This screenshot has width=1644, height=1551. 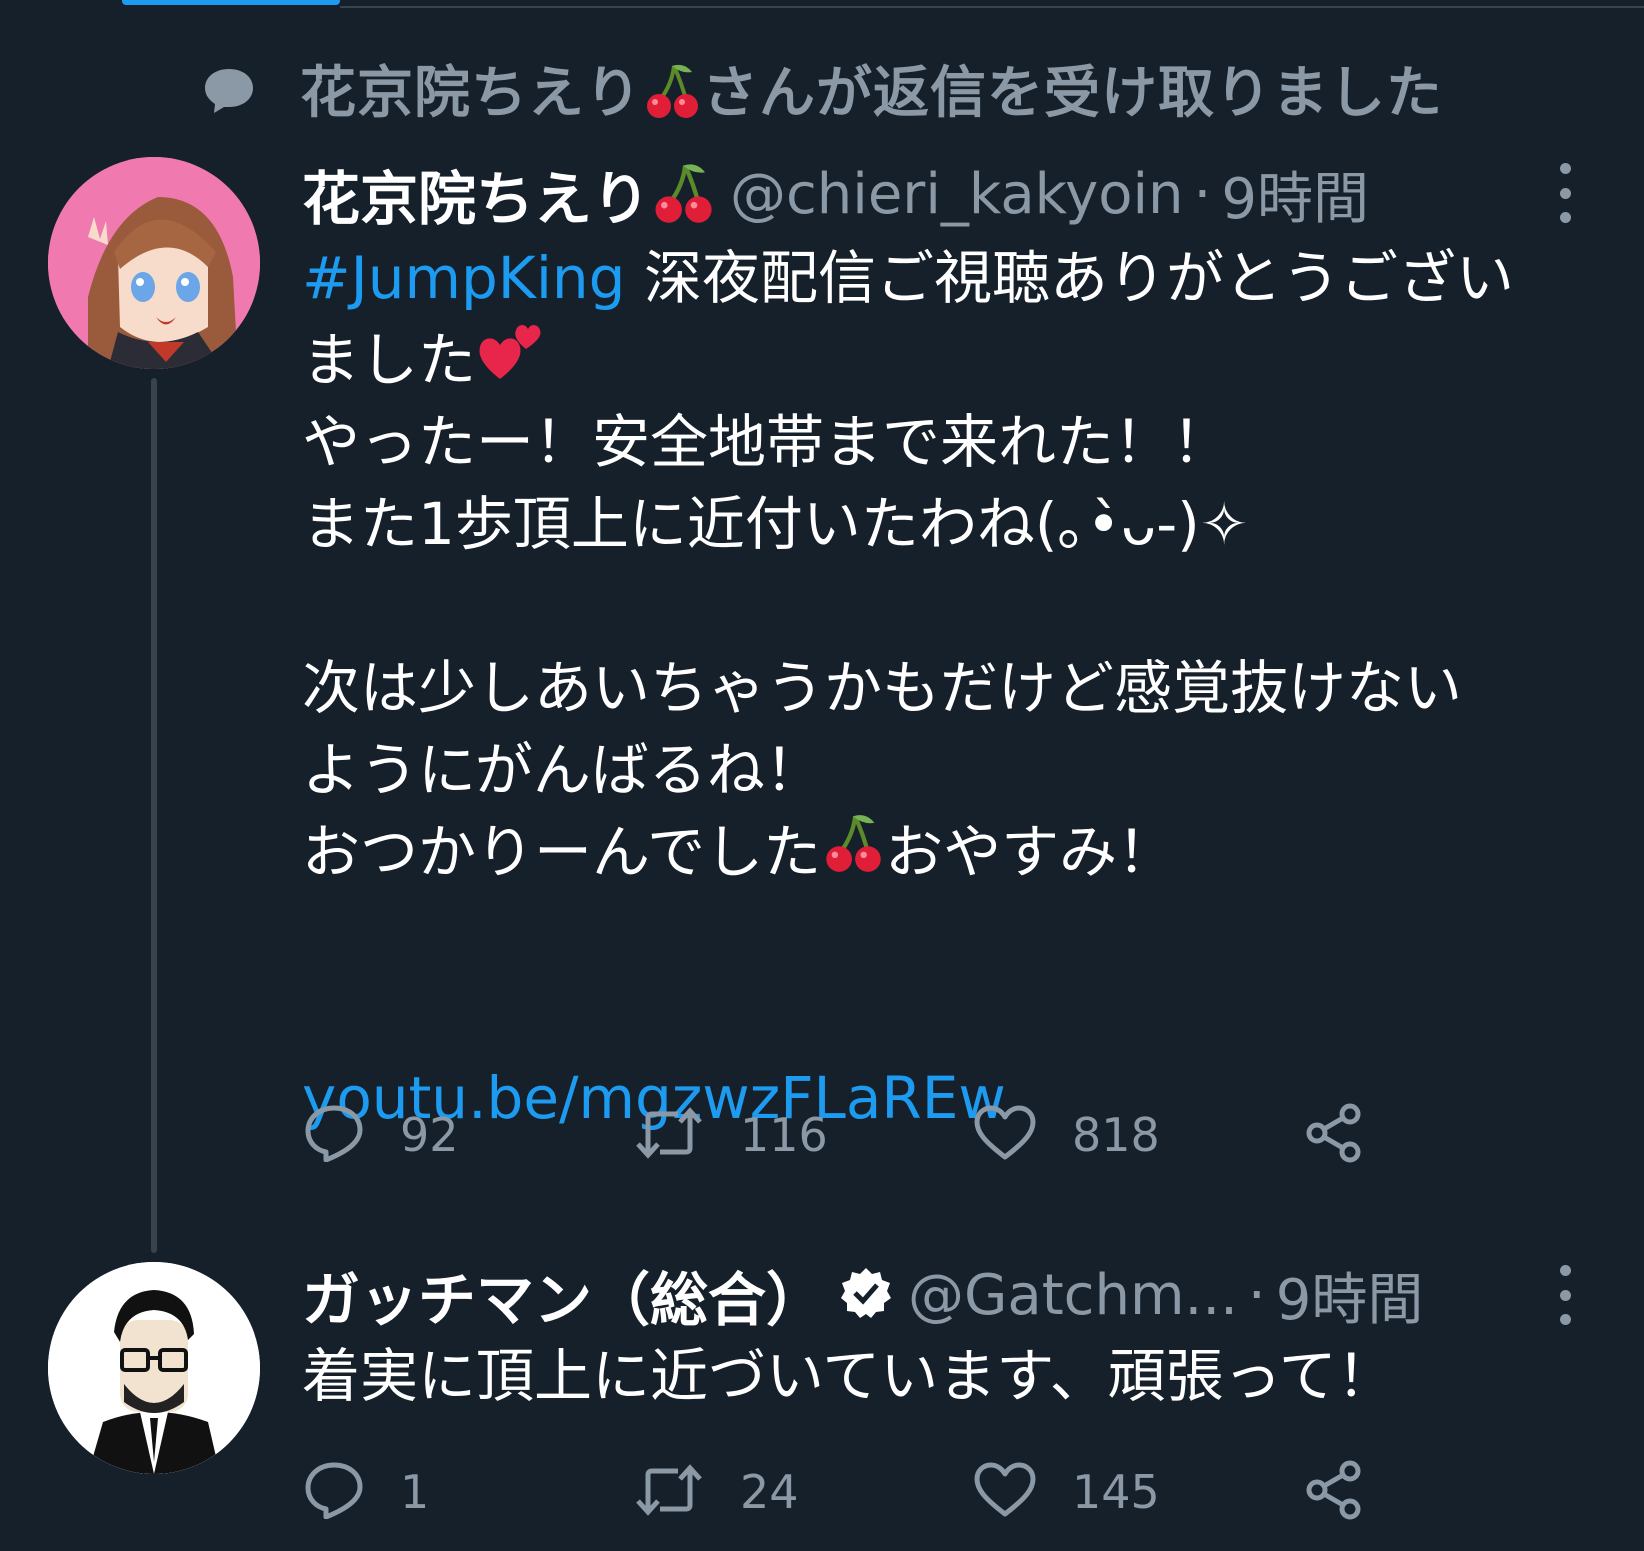 I want to click on context-name: 花京院ちえり, so click(x=471, y=94).